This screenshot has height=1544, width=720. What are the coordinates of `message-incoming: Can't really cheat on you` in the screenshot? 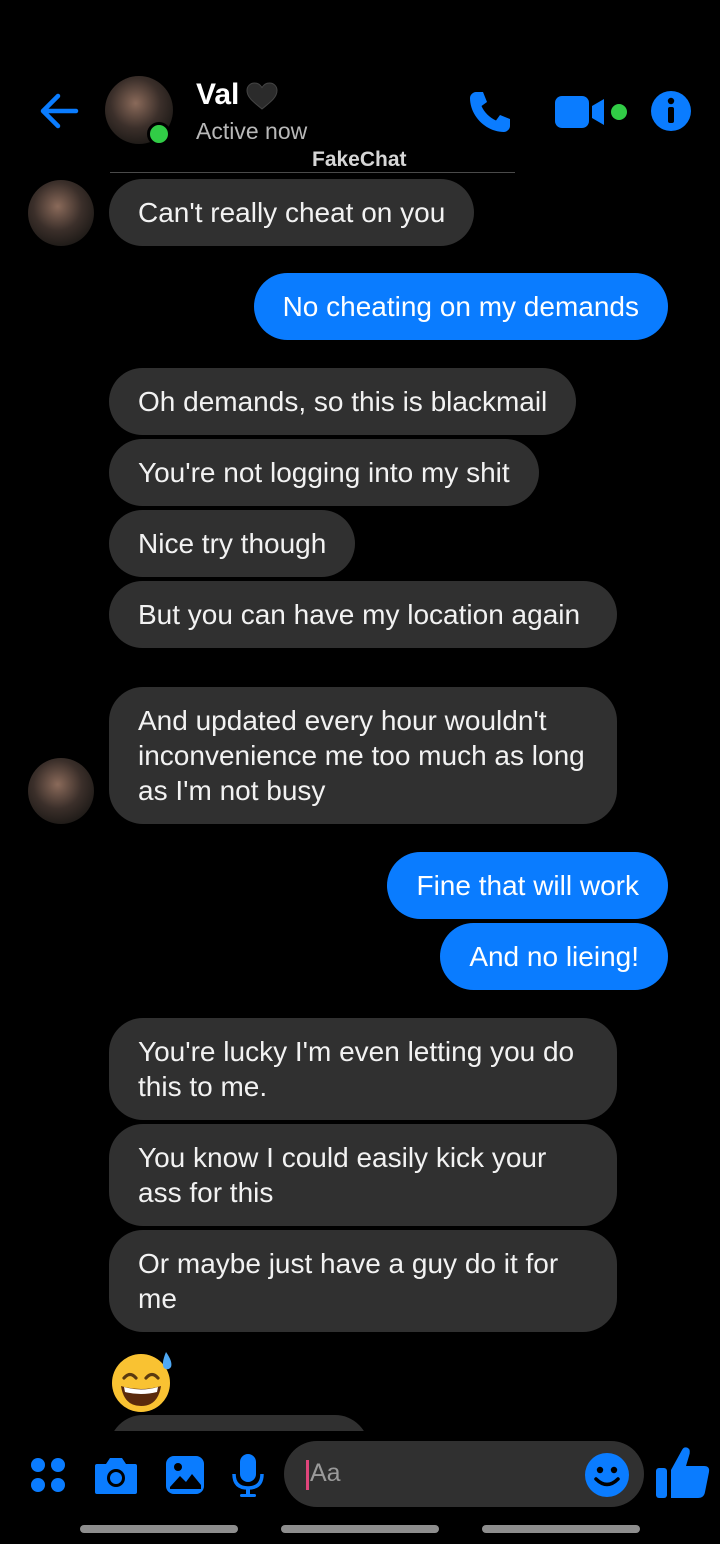 It's located at (292, 212).